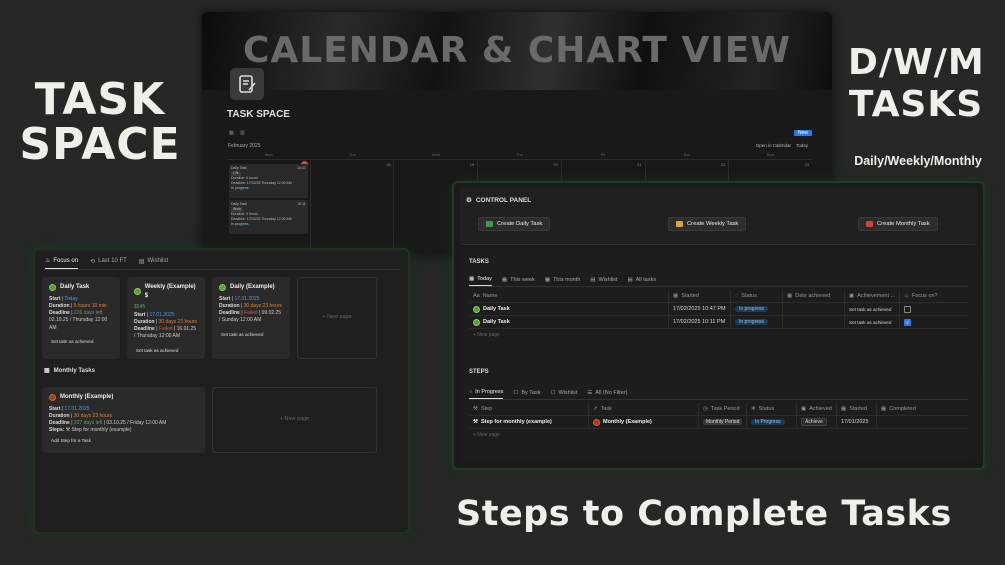 This screenshot has width=1005, height=565. I want to click on column-header: ▦ Date achieved, so click(814, 296).